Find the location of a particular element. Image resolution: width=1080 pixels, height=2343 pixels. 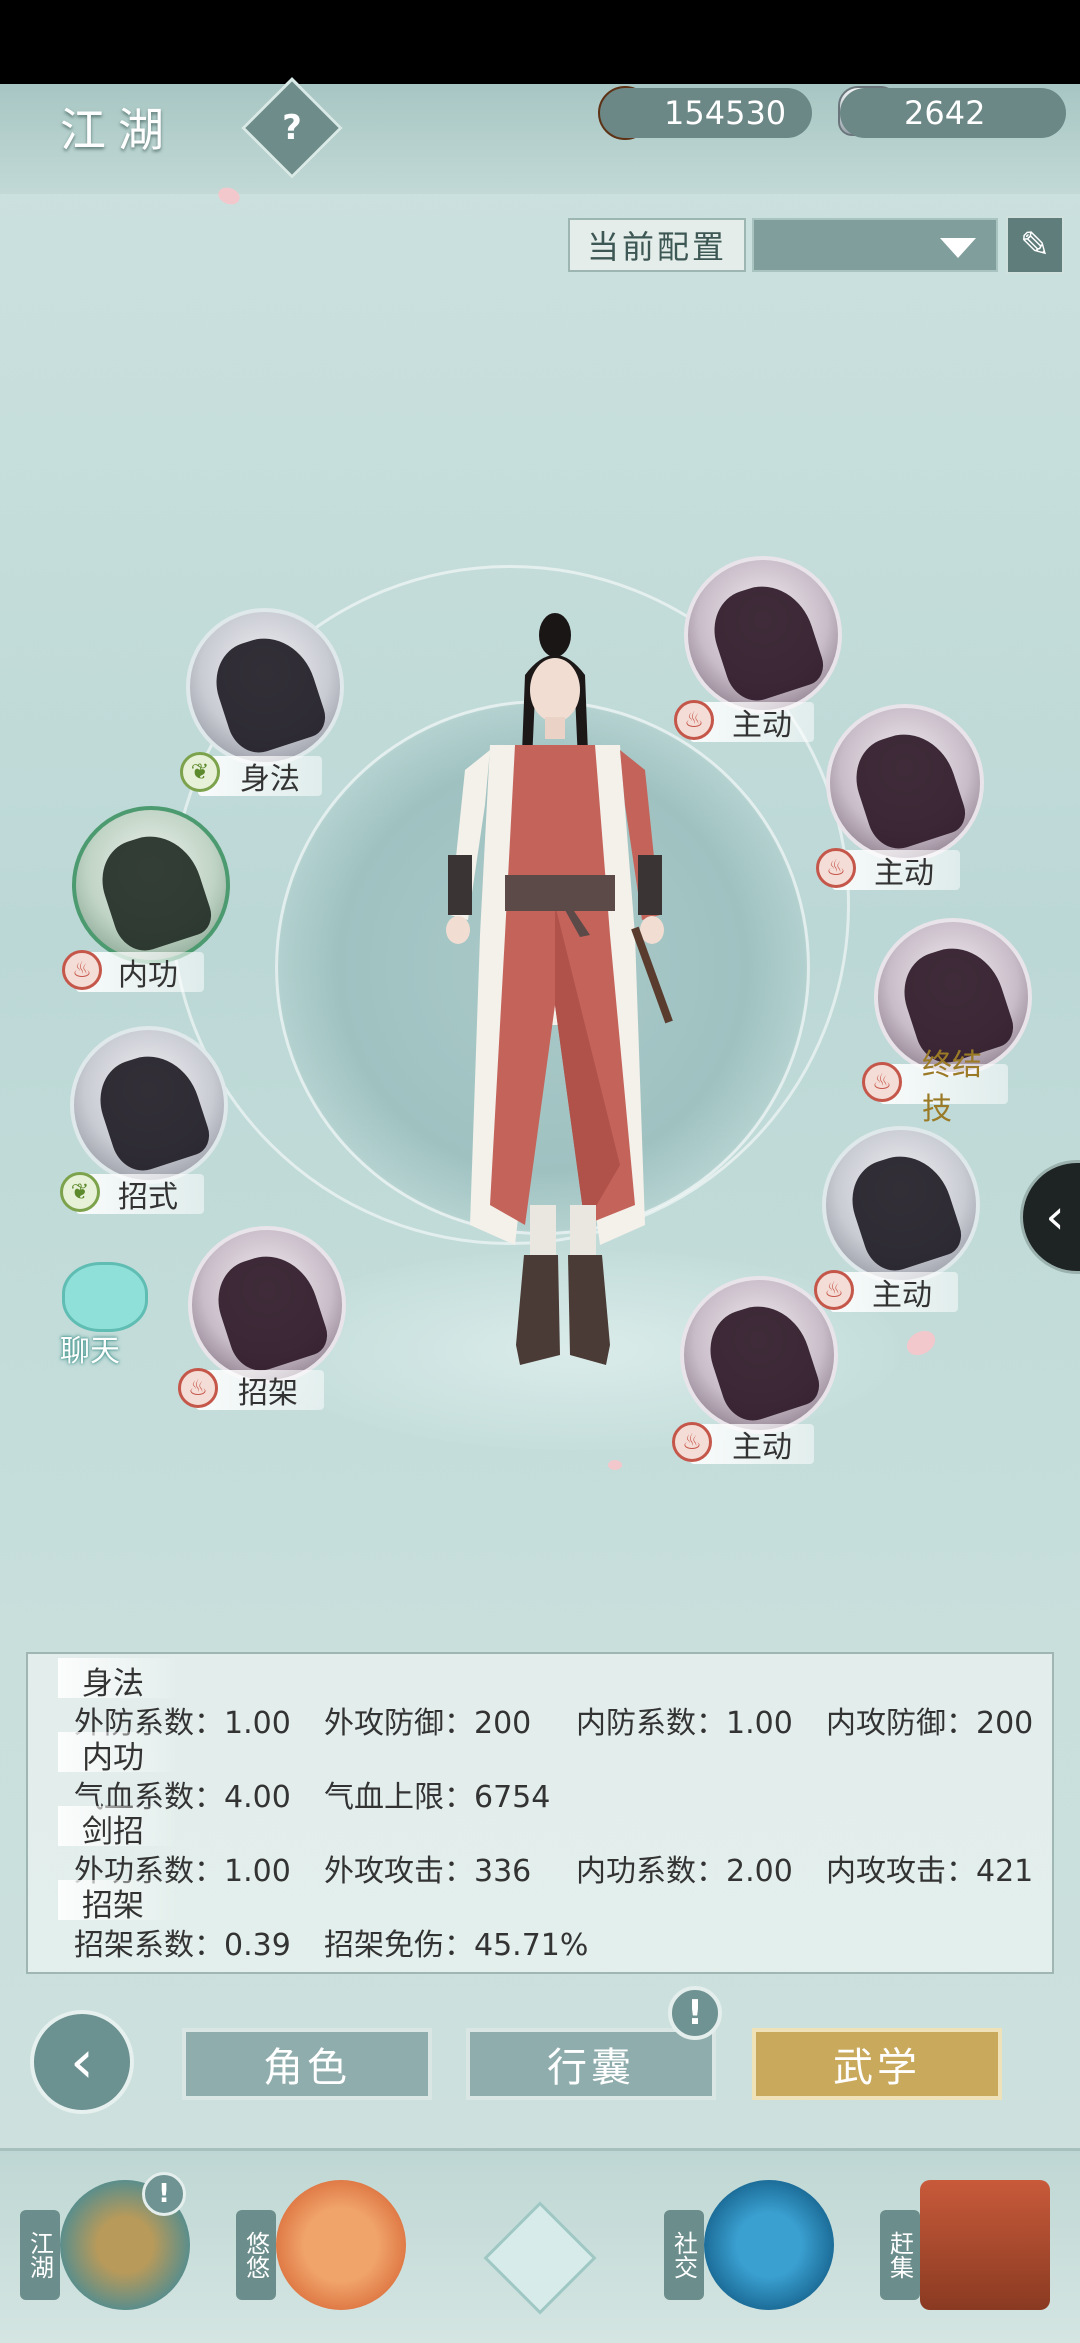

silver-currency: 2642 is located at coordinates (953, 113).